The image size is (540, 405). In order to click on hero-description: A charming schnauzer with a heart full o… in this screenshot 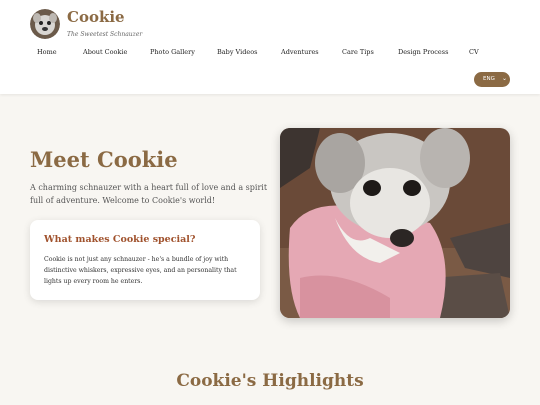, I will do `click(149, 194)`.